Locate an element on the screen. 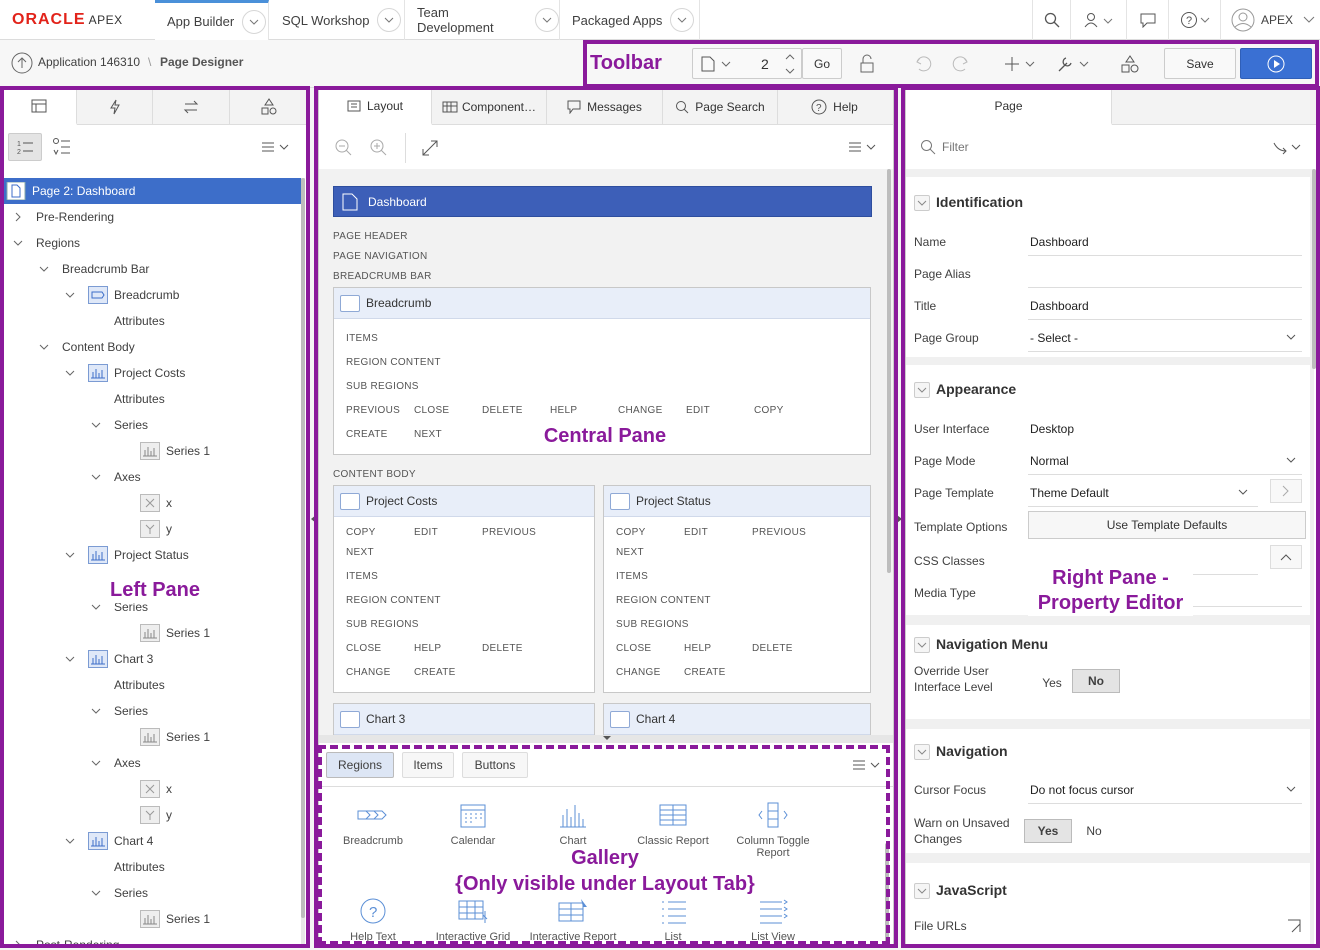  help-icon: ? is located at coordinates (1194, 20).